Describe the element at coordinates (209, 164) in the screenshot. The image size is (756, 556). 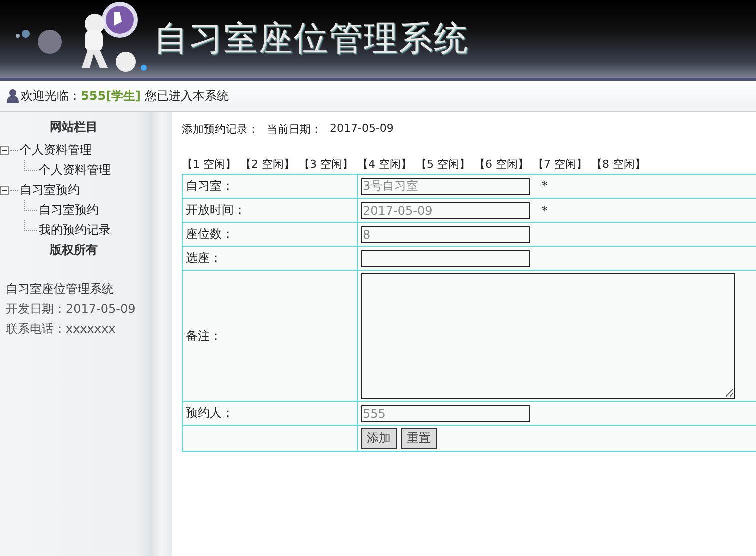
I see `seat-status: 【1 空闲】` at that location.